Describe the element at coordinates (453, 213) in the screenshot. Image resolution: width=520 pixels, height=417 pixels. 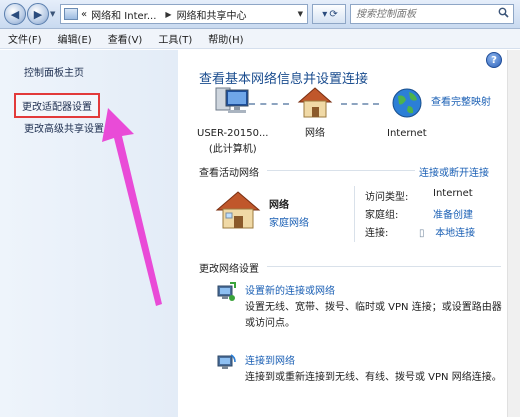
I see `homegroup-ready-link: 准备创建` at that location.